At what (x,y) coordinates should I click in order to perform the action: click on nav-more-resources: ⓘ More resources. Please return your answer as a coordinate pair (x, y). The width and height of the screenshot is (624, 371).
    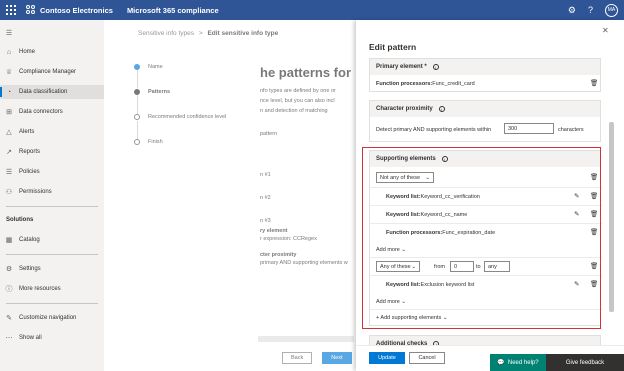
    Looking at the image, I should click on (52, 289).